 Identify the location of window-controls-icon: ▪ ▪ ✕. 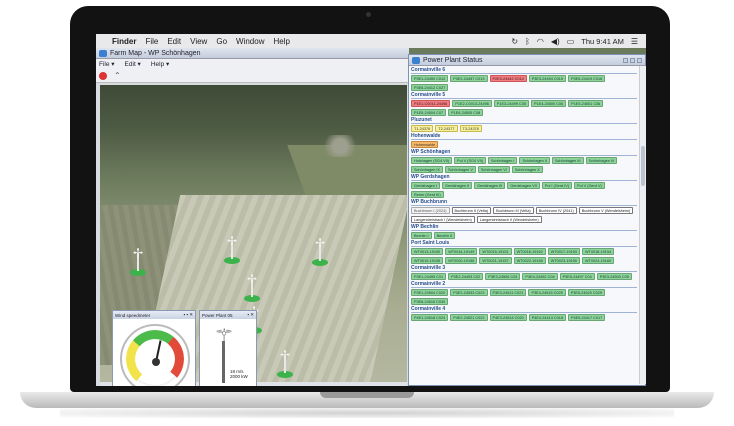
(188, 315).